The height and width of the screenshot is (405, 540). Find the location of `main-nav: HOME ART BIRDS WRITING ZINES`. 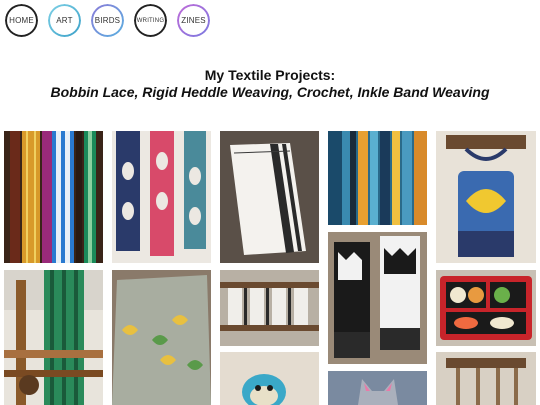

main-nav: HOME ART BIRDS WRITING ZINES is located at coordinates (107, 20).